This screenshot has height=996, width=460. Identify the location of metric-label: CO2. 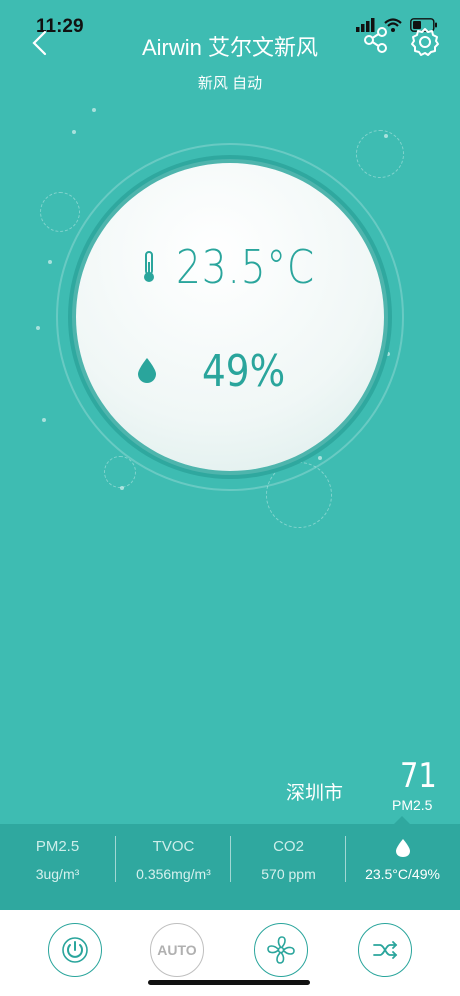
(288, 846).